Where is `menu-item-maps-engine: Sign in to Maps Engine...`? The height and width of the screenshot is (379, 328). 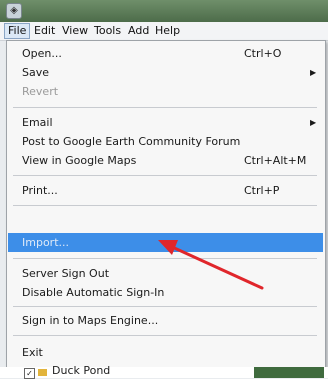
menu-item-maps-engine: Sign in to Maps Engine... is located at coordinates (165, 320).